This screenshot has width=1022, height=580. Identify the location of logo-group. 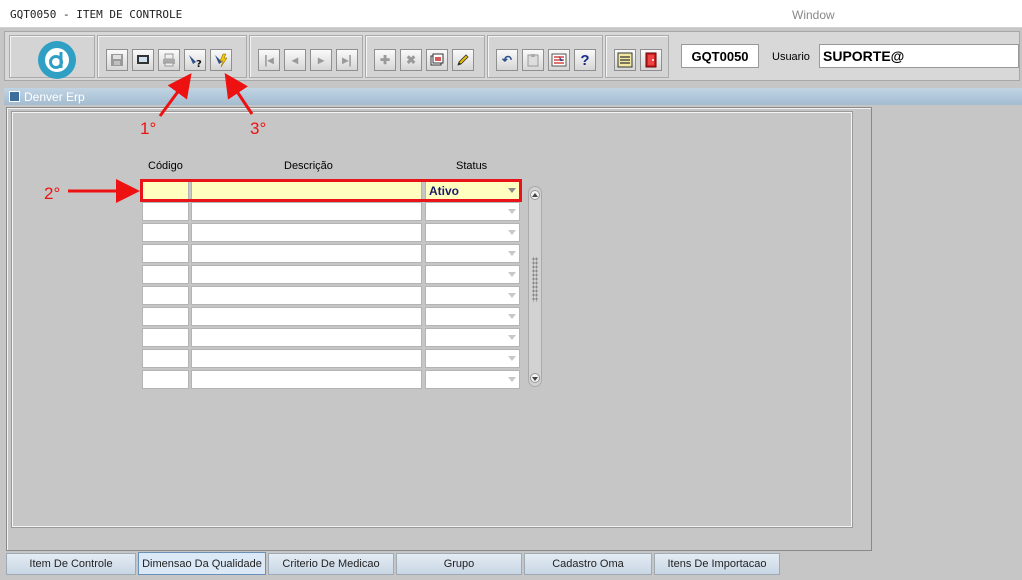
(52, 57).